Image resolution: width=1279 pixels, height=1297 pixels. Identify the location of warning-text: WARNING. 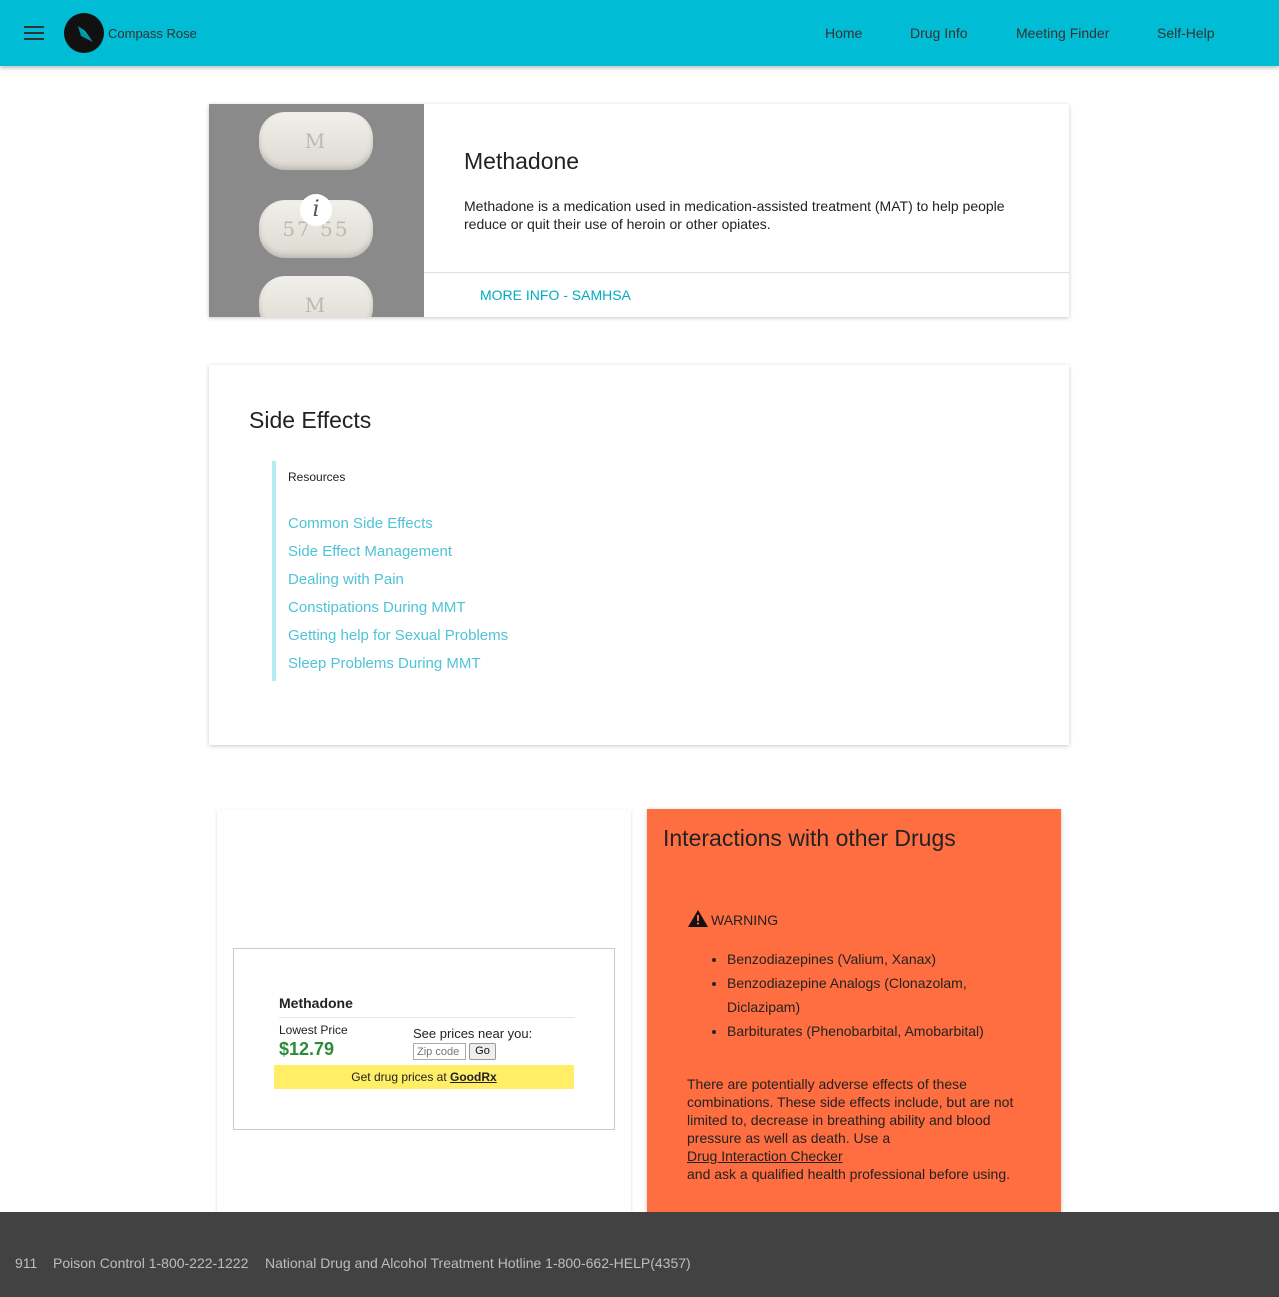
(745, 920).